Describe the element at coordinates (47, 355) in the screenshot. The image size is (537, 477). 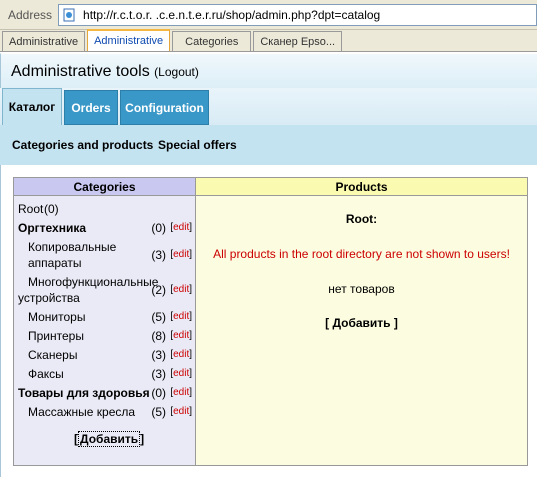
I see `category-name: Сканеры` at that location.